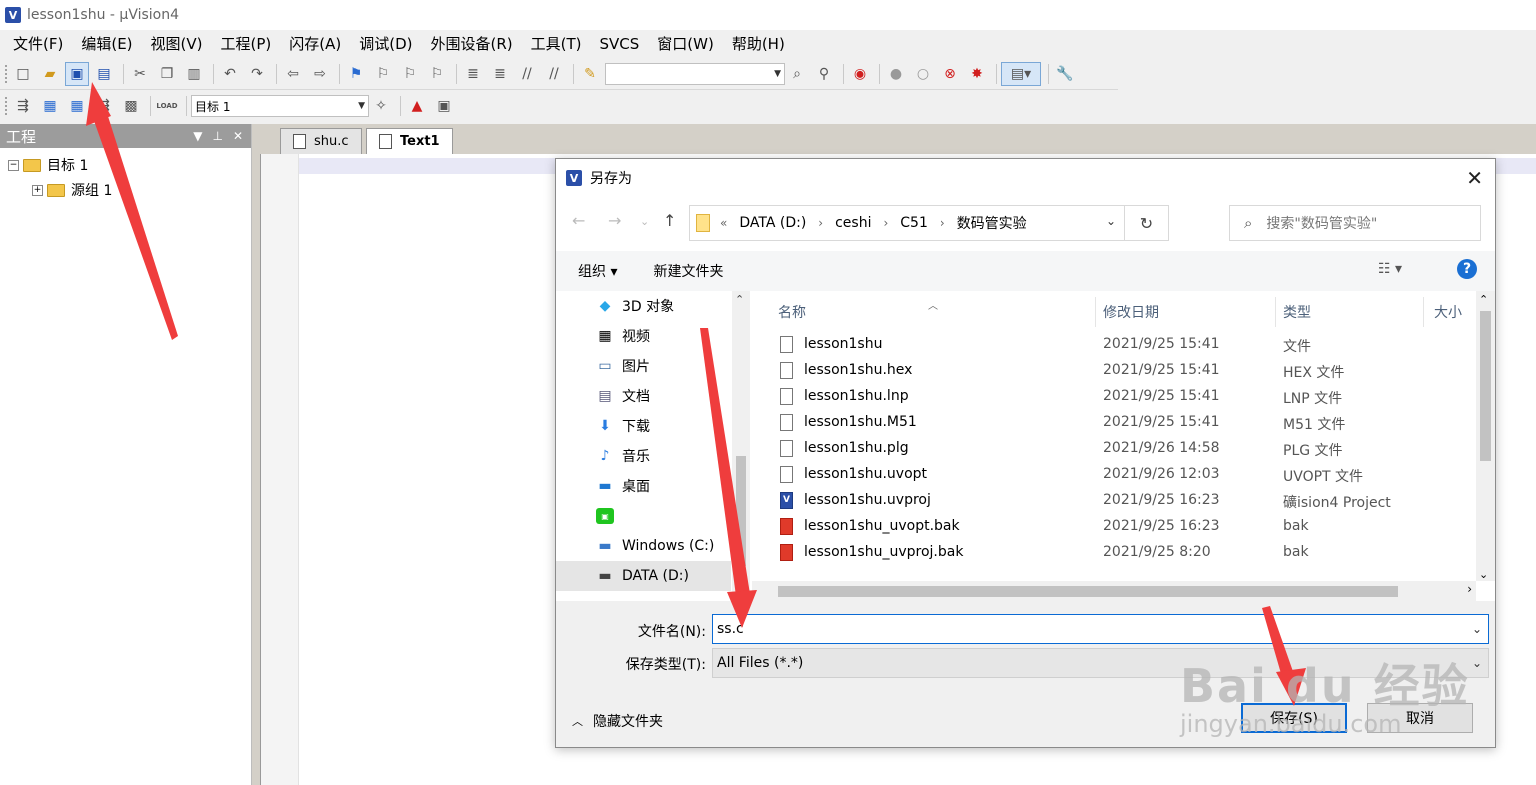 This screenshot has width=1536, height=785. I want to click on nav-item-3d-objects: ◆ 3D 对象, so click(635, 306).